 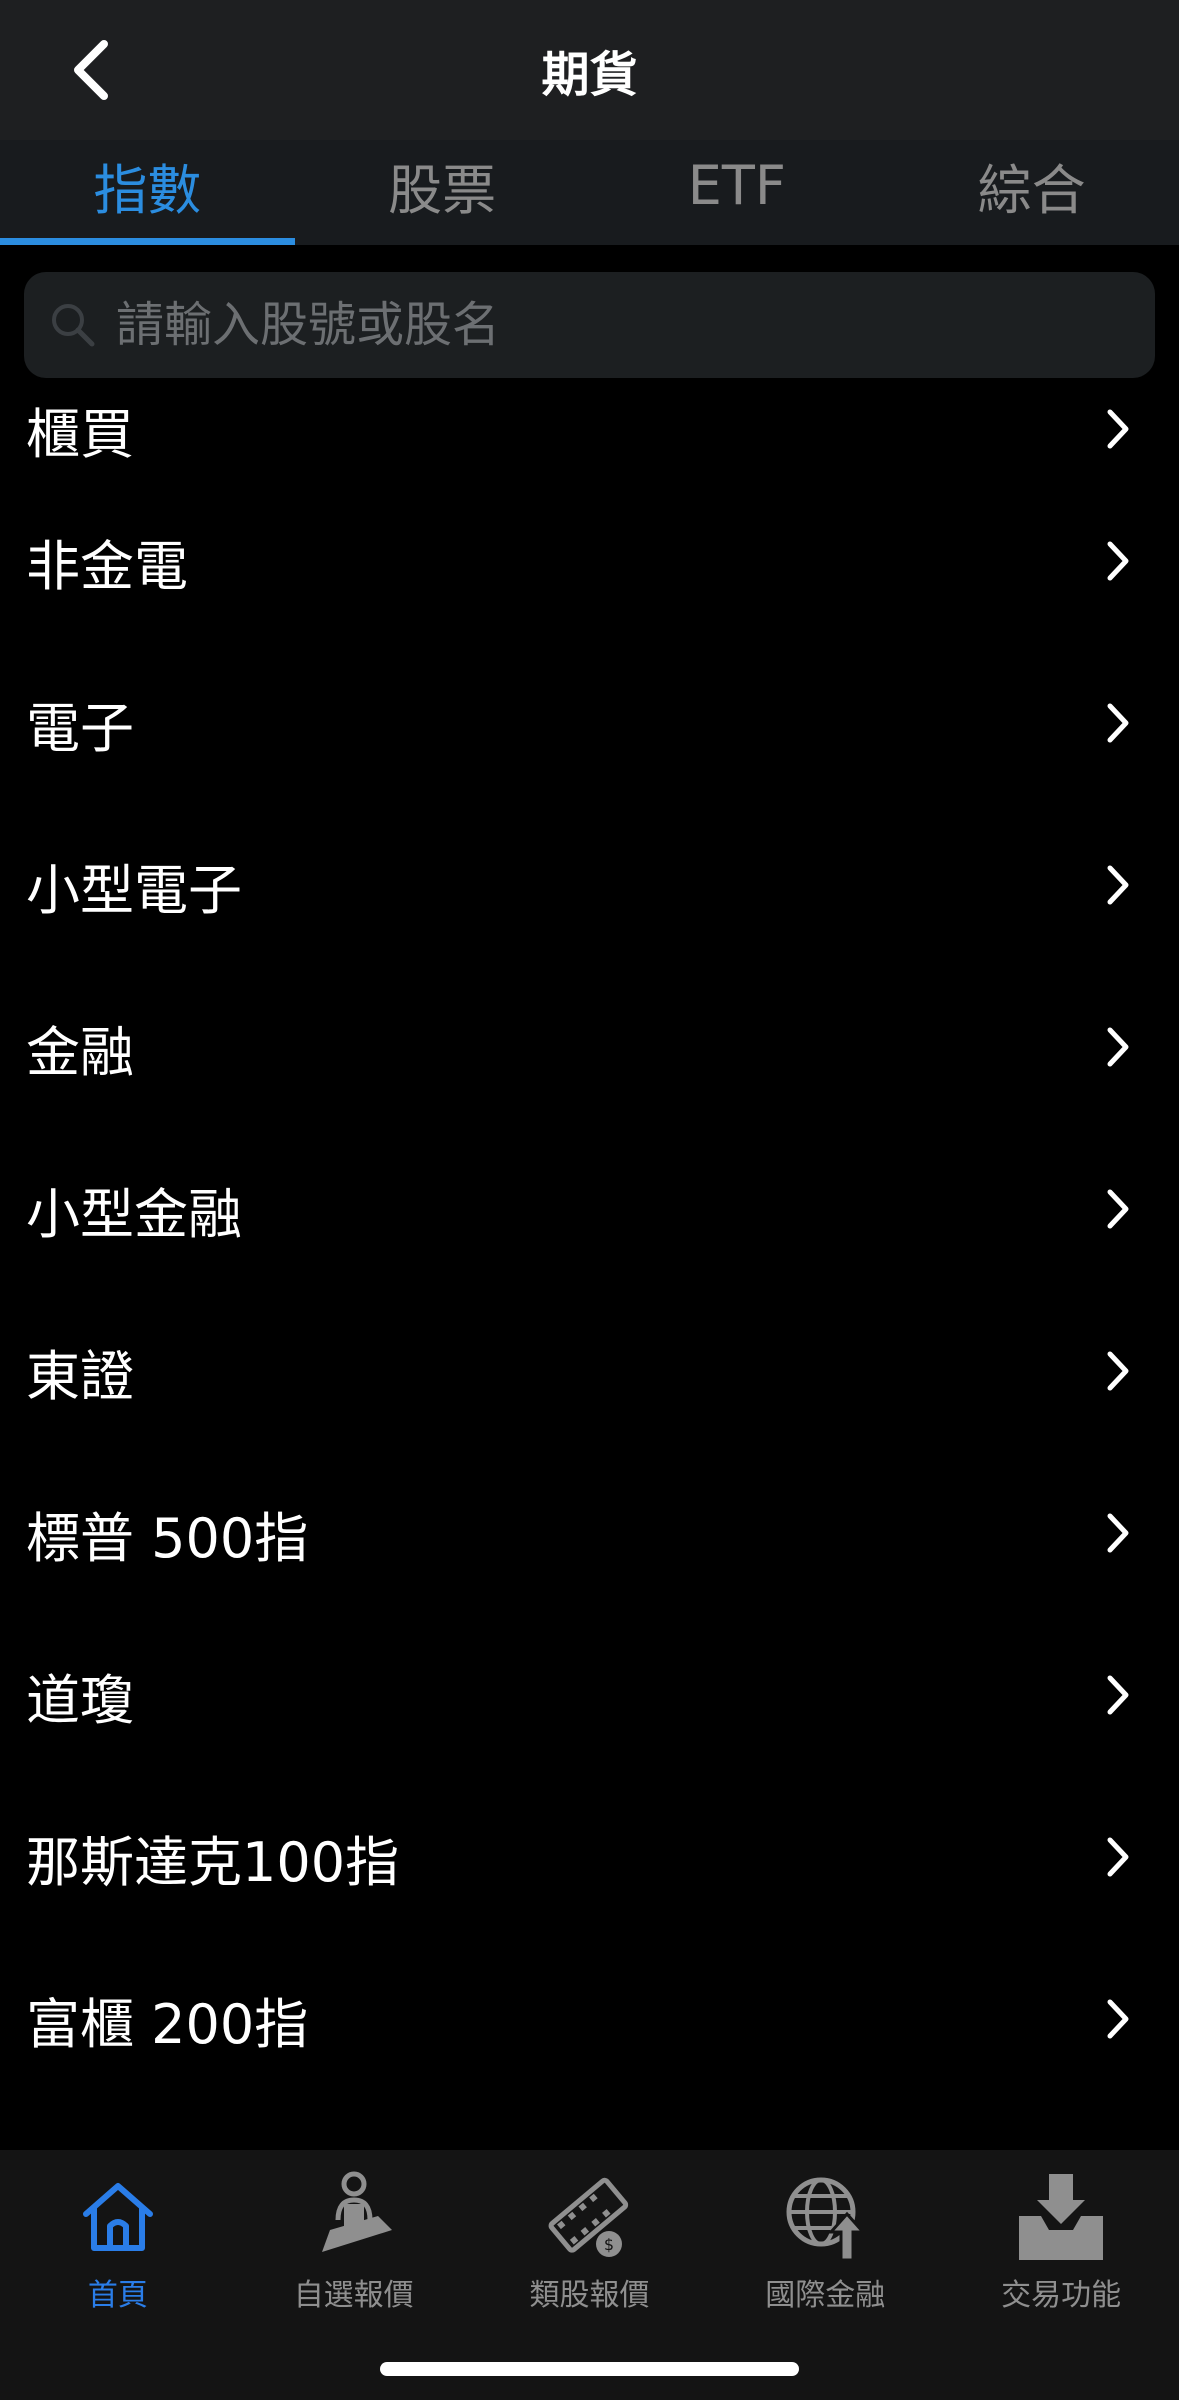 I want to click on list-item: 櫃買, so click(x=589, y=429).